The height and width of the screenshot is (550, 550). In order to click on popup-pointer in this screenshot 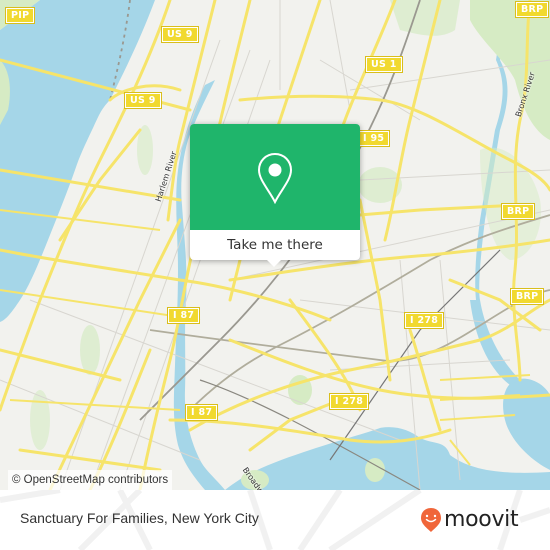, I will do `click(274, 263)`.